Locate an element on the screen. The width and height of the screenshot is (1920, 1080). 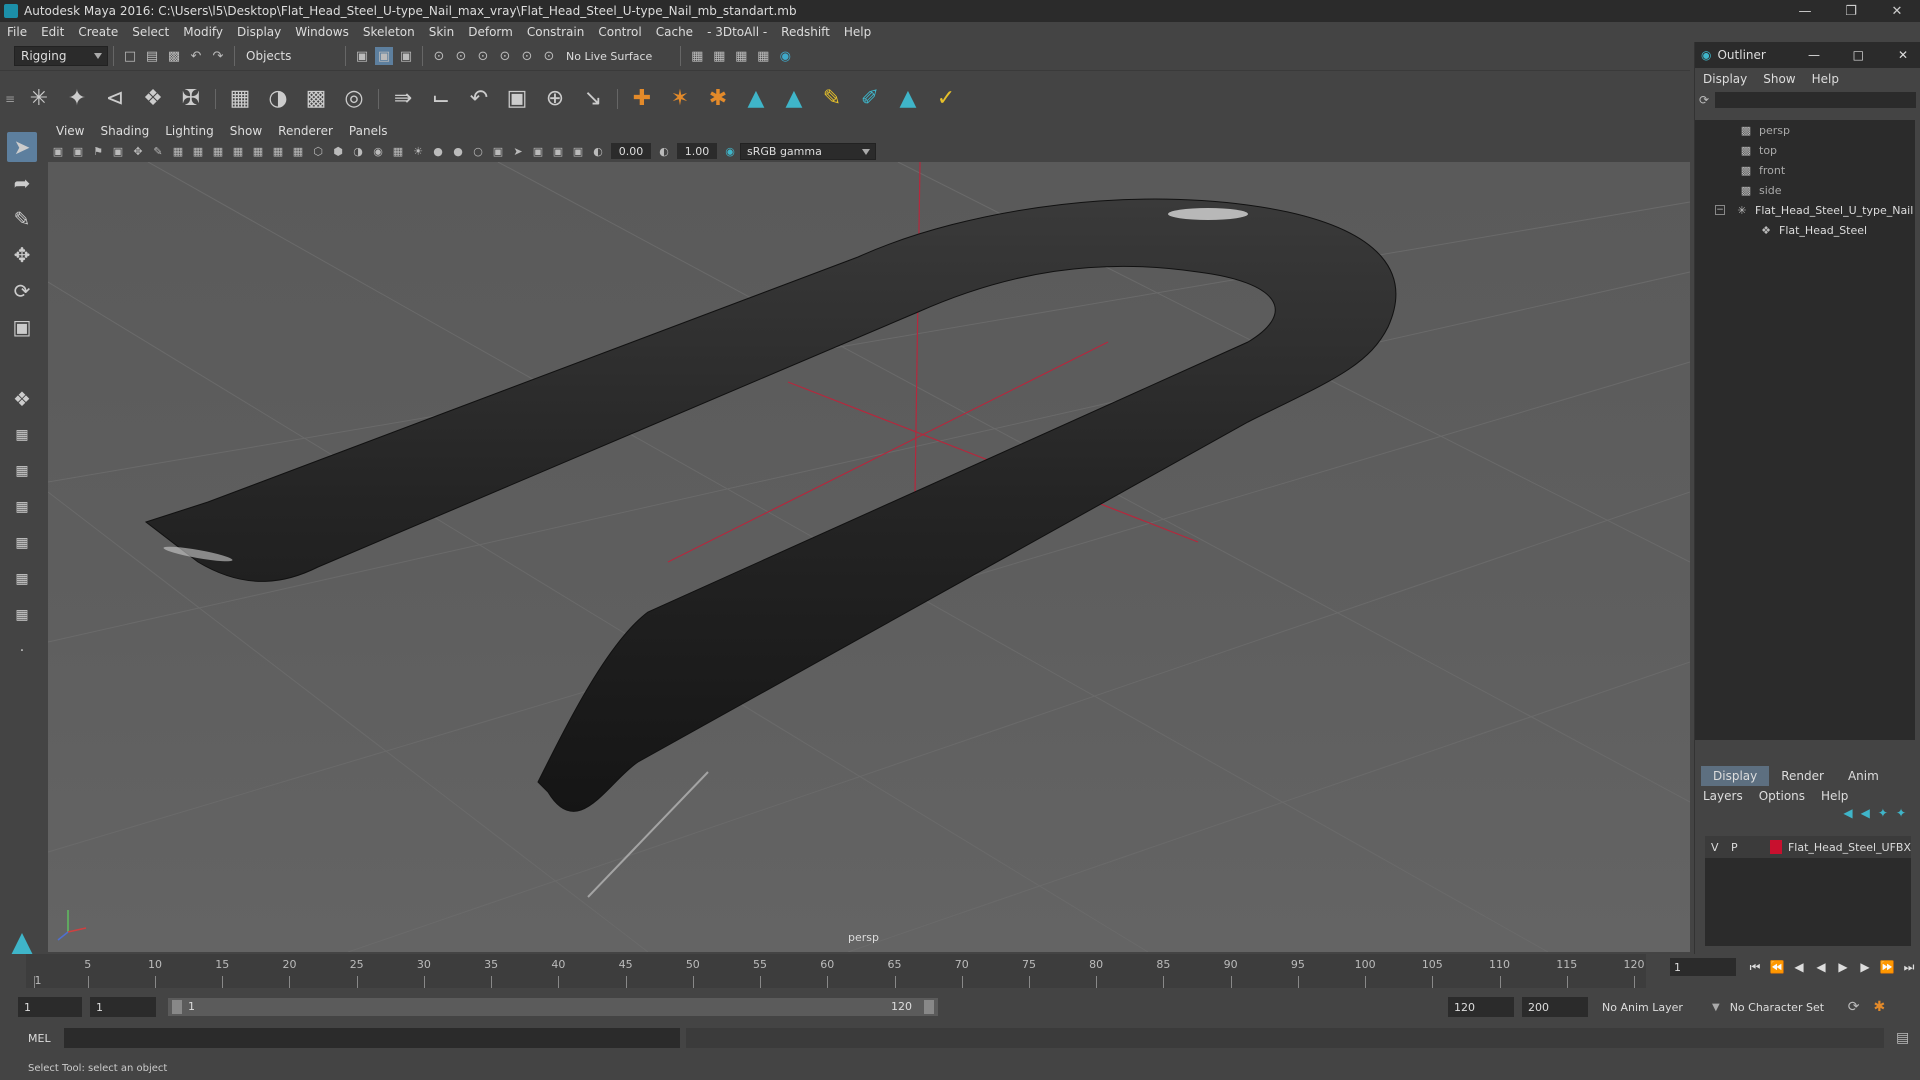
snap-curve-icon: ⊙ is located at coordinates (461, 56).